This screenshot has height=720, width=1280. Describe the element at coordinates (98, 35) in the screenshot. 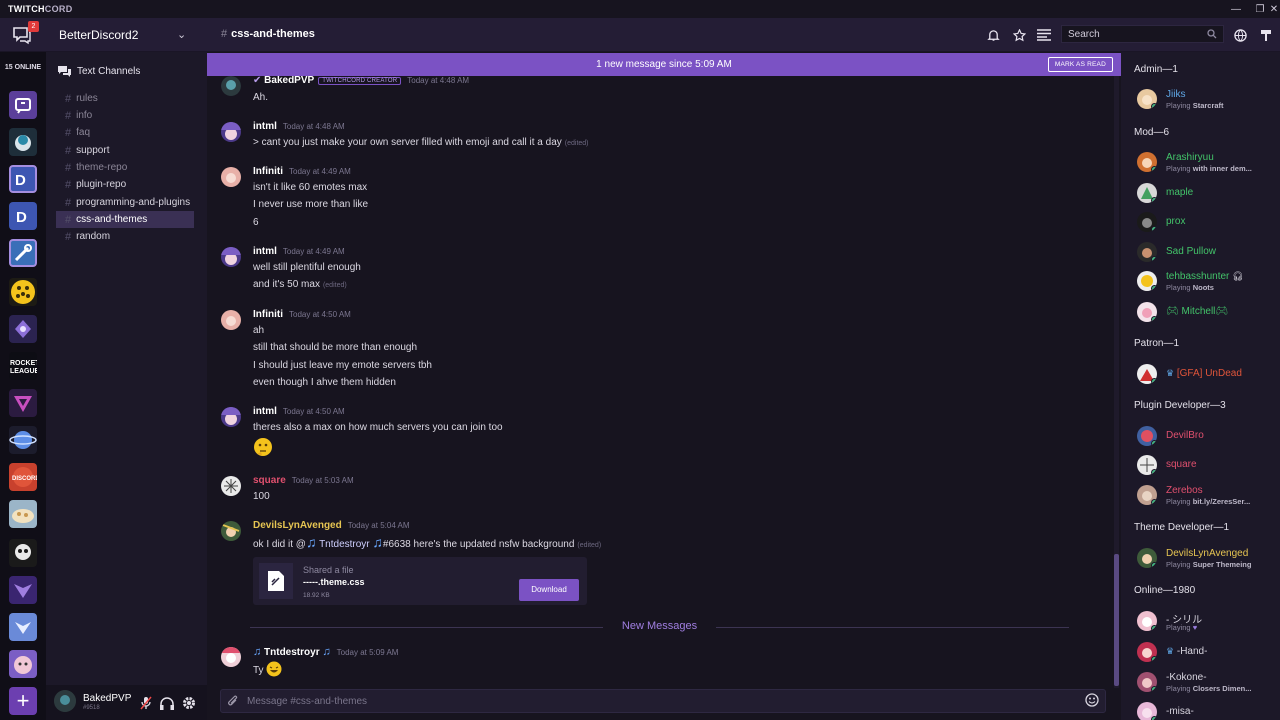

I see `server-name: BetterDiscord2` at that location.